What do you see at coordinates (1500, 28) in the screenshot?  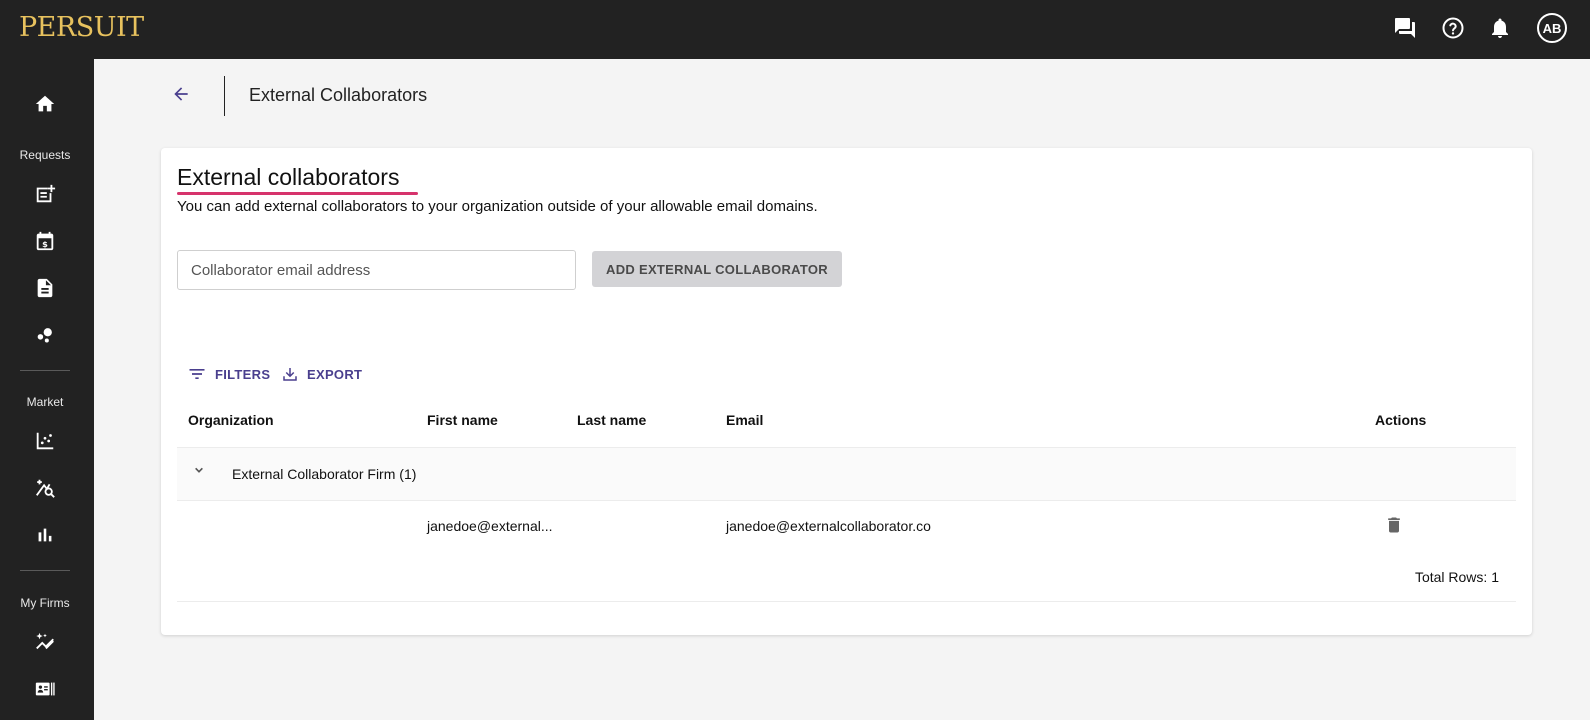 I see `notifications-bell-icon` at bounding box center [1500, 28].